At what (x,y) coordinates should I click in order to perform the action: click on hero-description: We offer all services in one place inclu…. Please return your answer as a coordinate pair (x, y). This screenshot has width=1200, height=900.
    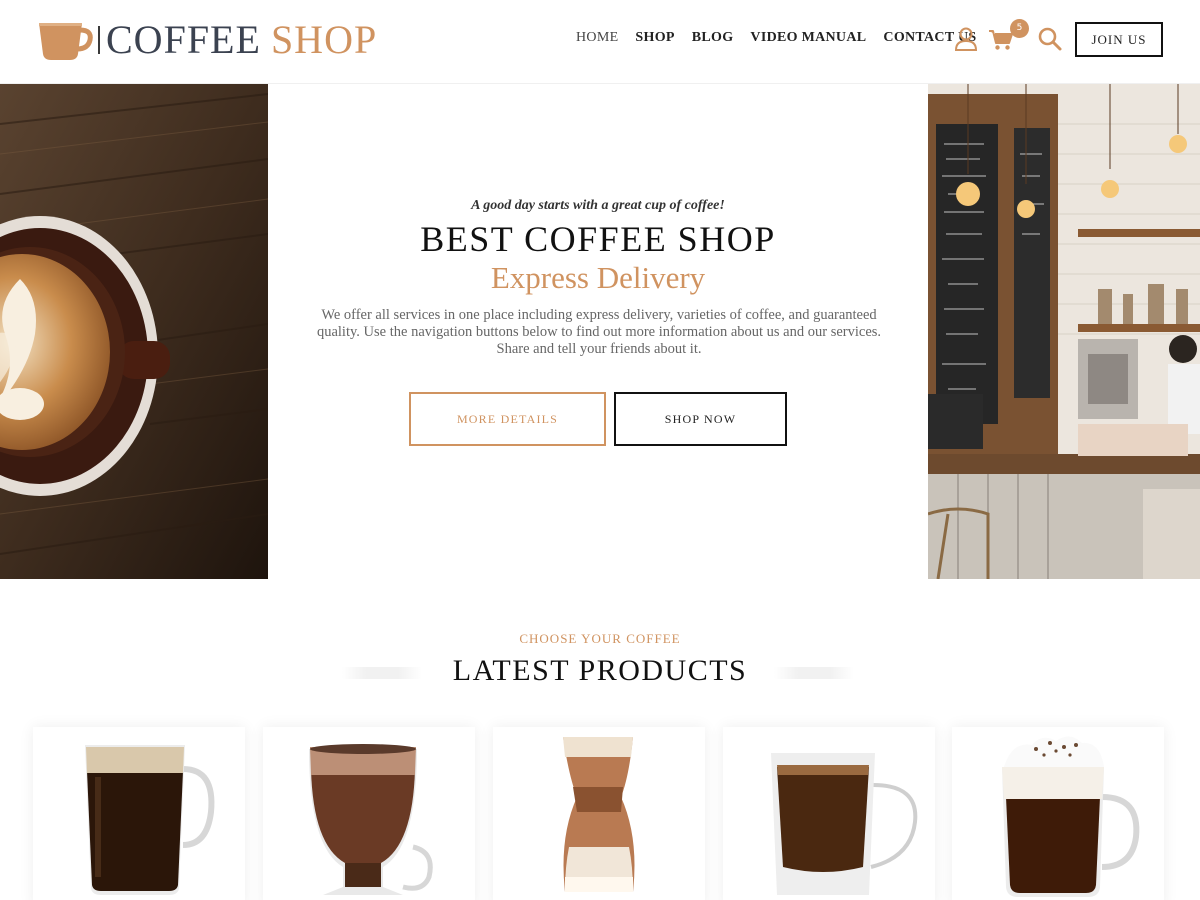
    Looking at the image, I should click on (599, 332).